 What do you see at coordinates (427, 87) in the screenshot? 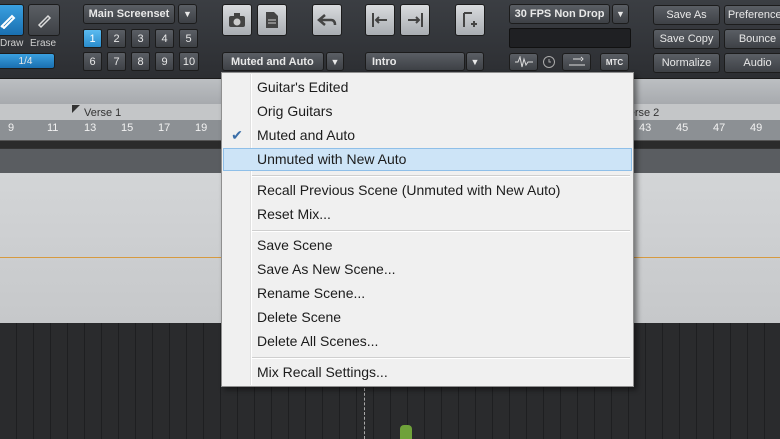
I see `menu-item-scene-guitars-edited: Guitar's Edited` at bounding box center [427, 87].